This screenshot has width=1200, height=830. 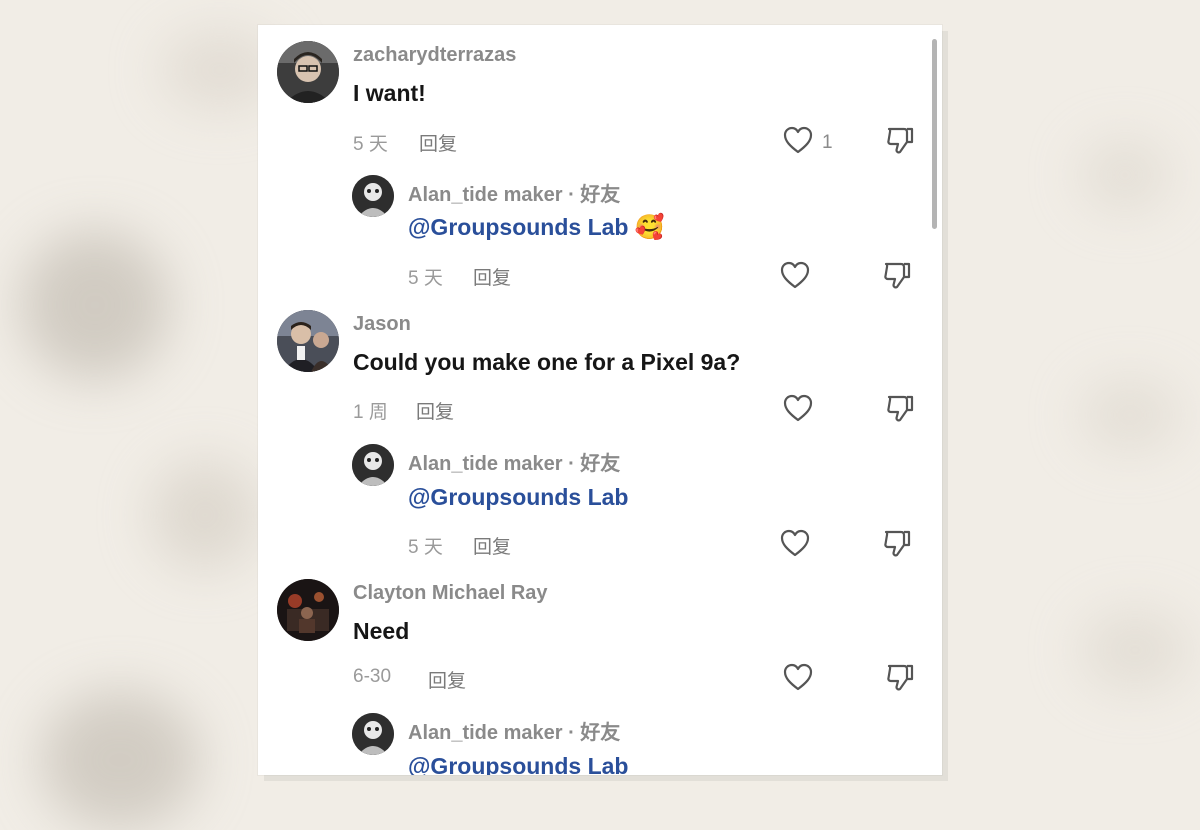 What do you see at coordinates (934, 134) in the screenshot?
I see `scrollbar` at bounding box center [934, 134].